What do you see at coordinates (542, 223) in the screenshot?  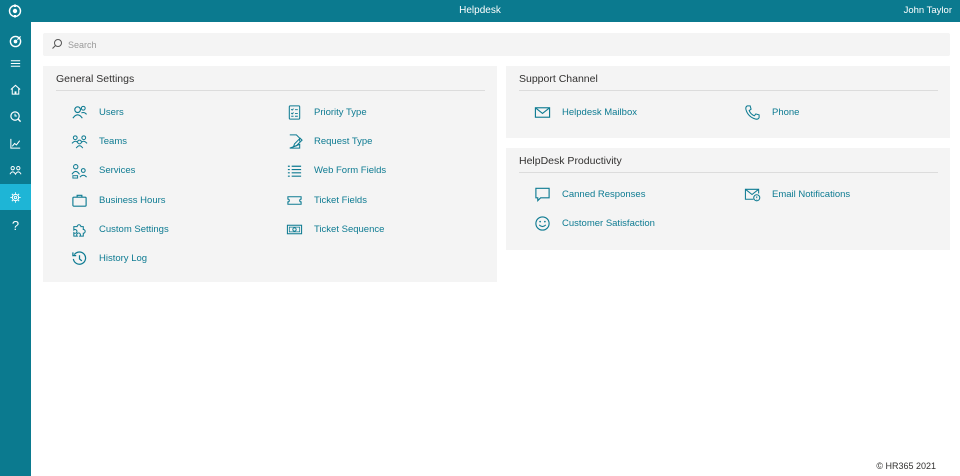 I see `smile-icon` at bounding box center [542, 223].